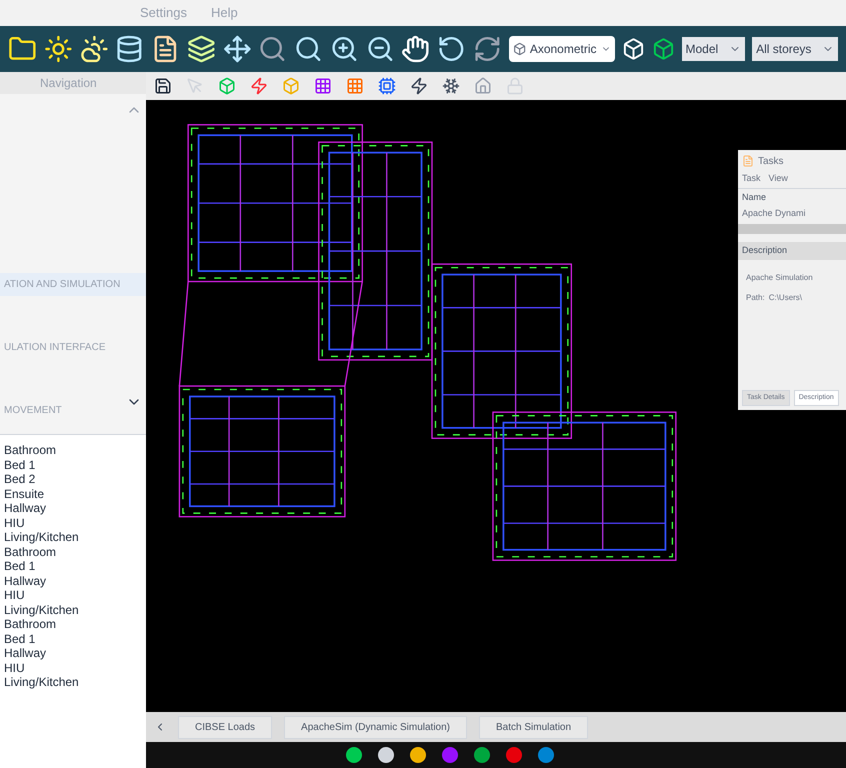 Image resolution: width=846 pixels, height=768 pixels. I want to click on model-dropdown: Model, so click(714, 49).